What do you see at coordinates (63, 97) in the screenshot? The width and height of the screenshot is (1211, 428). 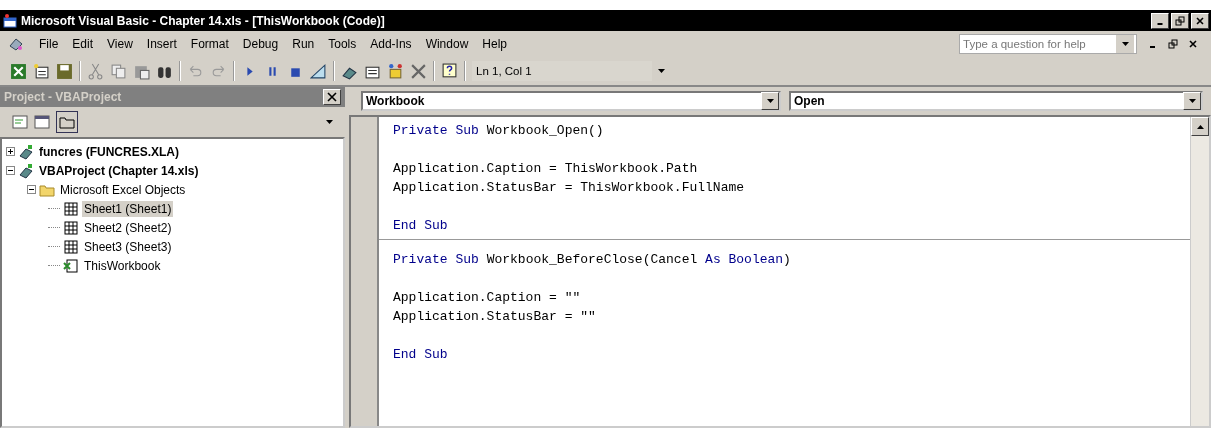 I see `panel-title: Project - VBAProject` at bounding box center [63, 97].